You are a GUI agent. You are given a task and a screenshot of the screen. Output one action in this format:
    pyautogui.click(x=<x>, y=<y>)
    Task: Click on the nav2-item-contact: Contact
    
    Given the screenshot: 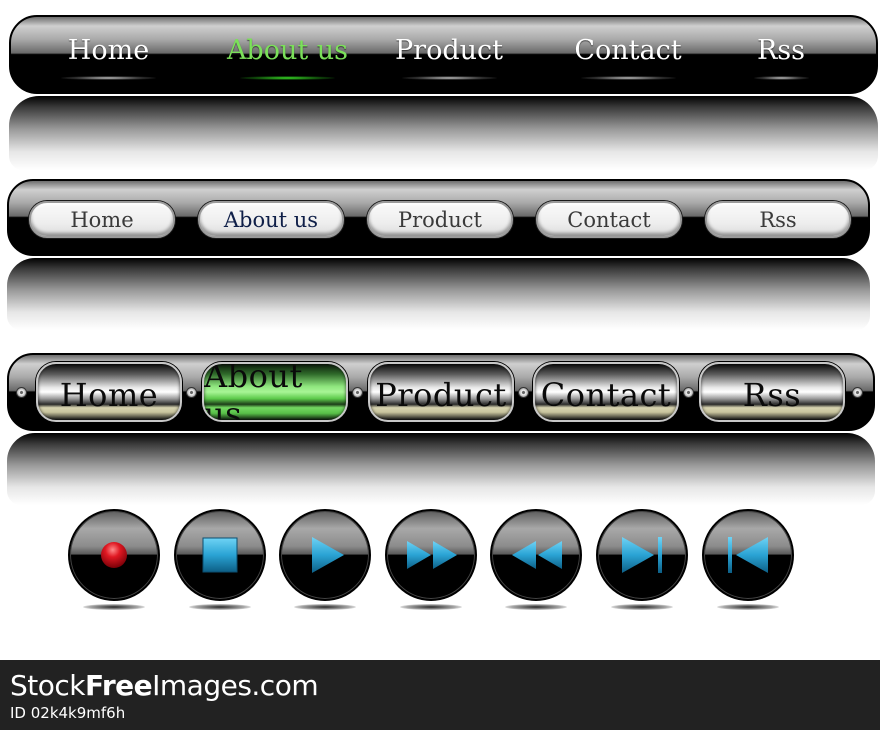 What is the action you would take?
    pyautogui.click(x=609, y=219)
    